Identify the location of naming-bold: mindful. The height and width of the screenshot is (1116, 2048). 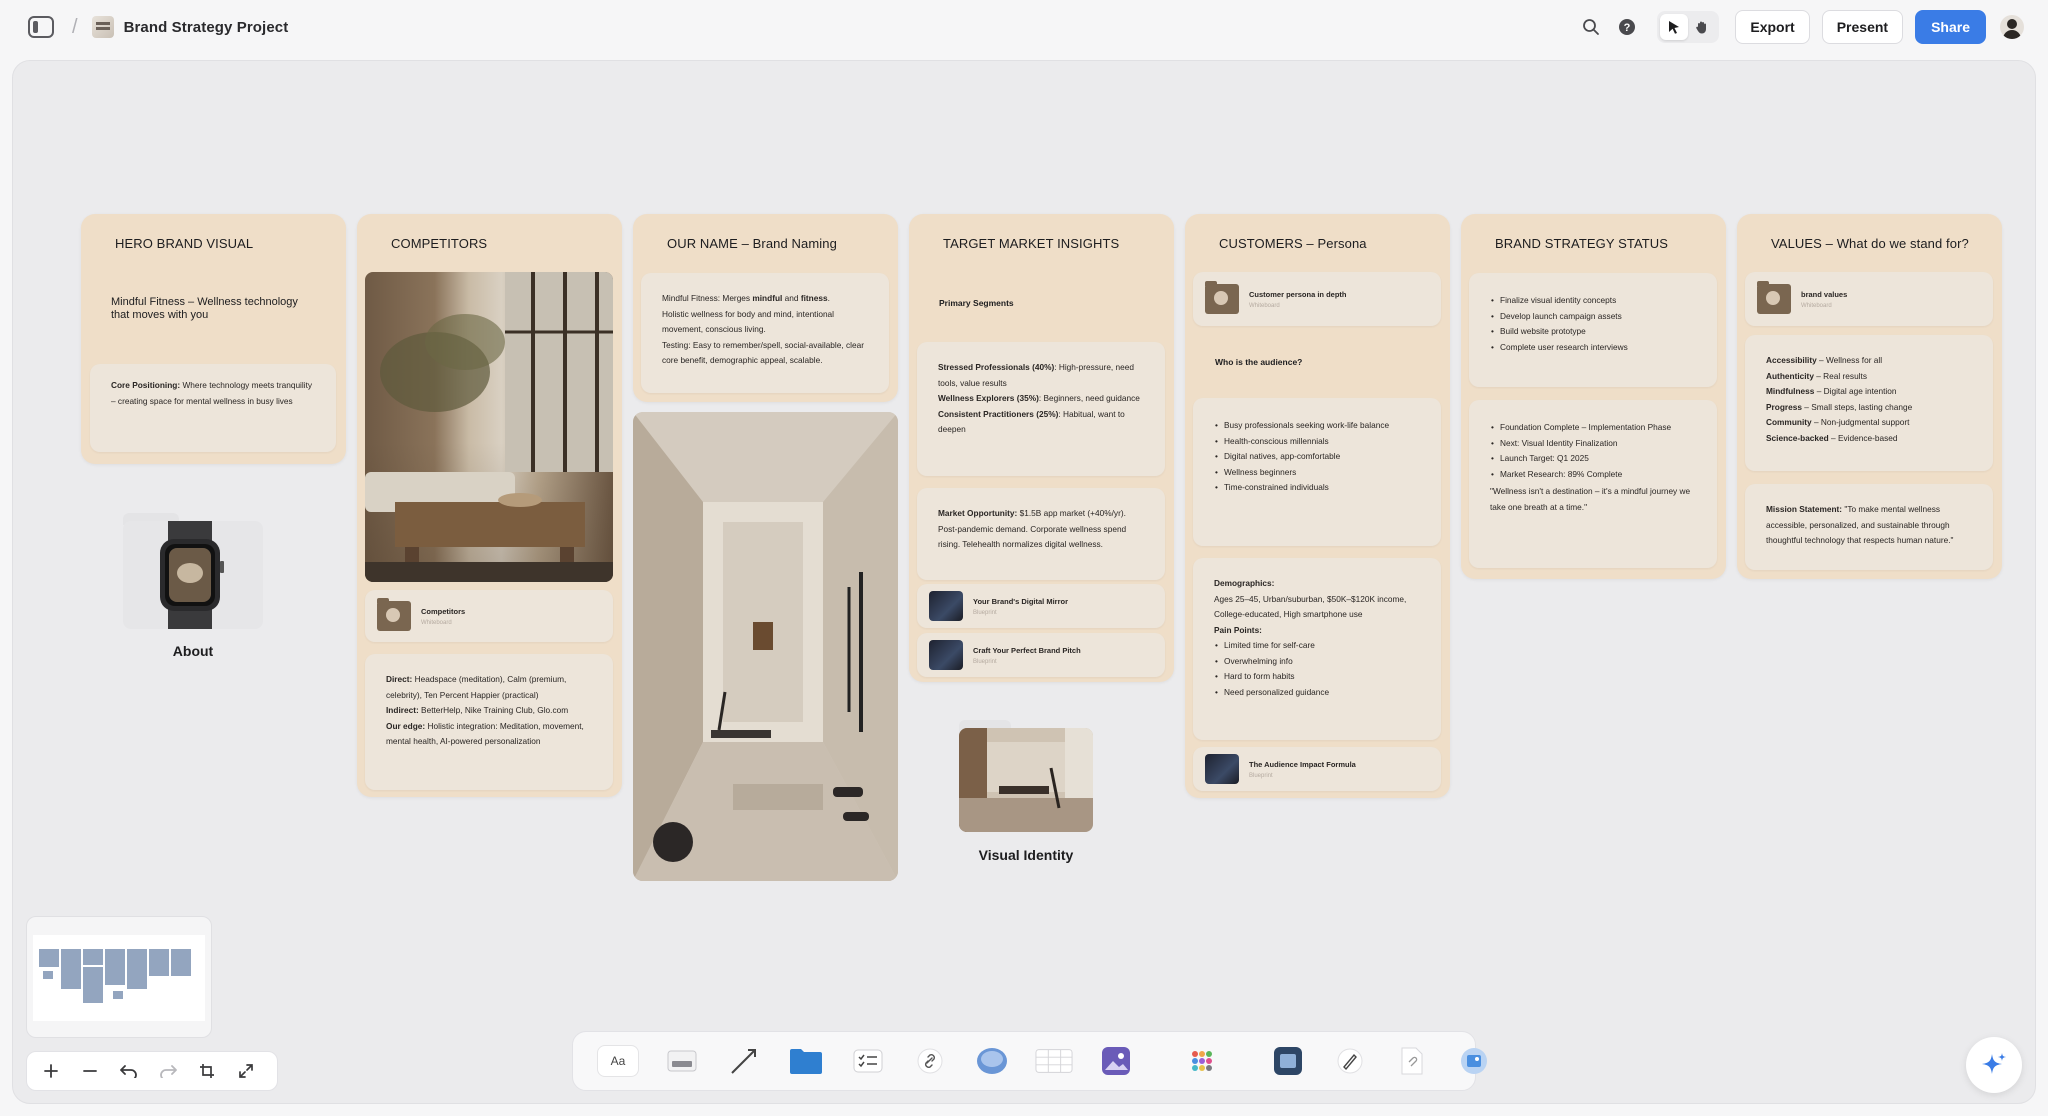
(767, 298).